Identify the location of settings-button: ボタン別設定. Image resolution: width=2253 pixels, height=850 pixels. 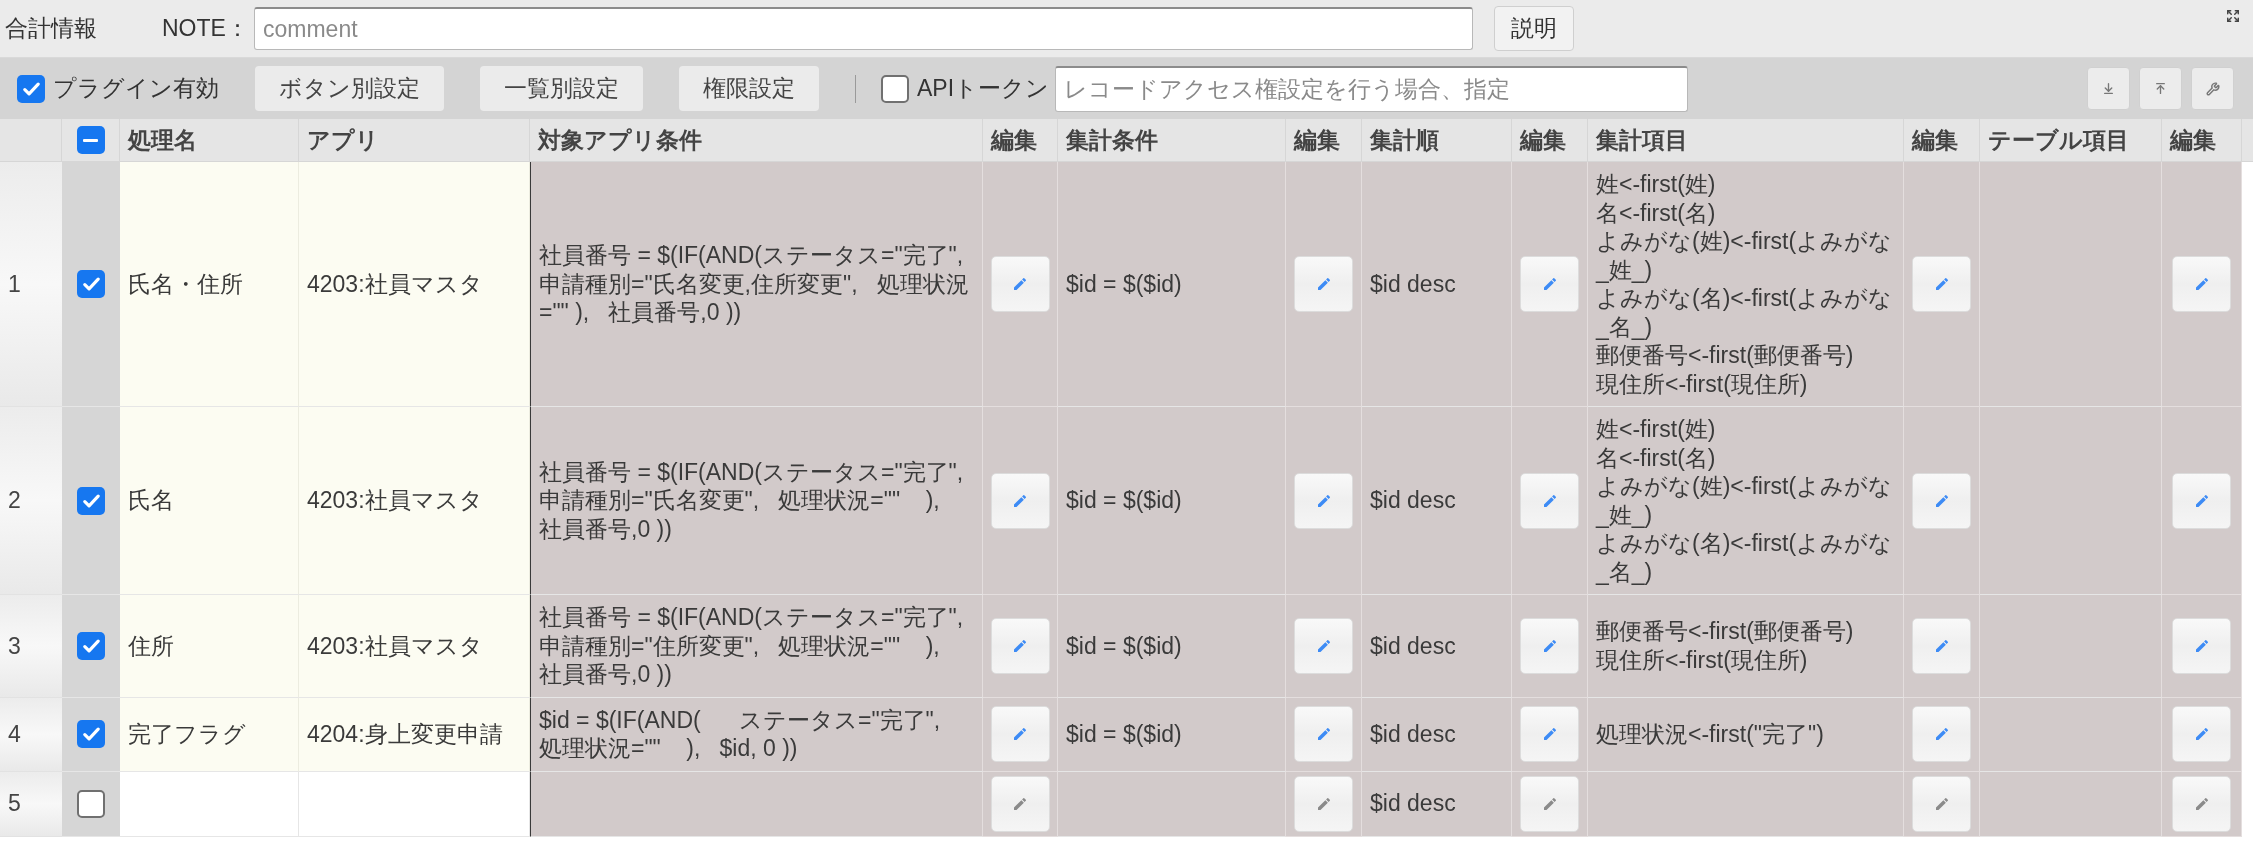
(349, 88).